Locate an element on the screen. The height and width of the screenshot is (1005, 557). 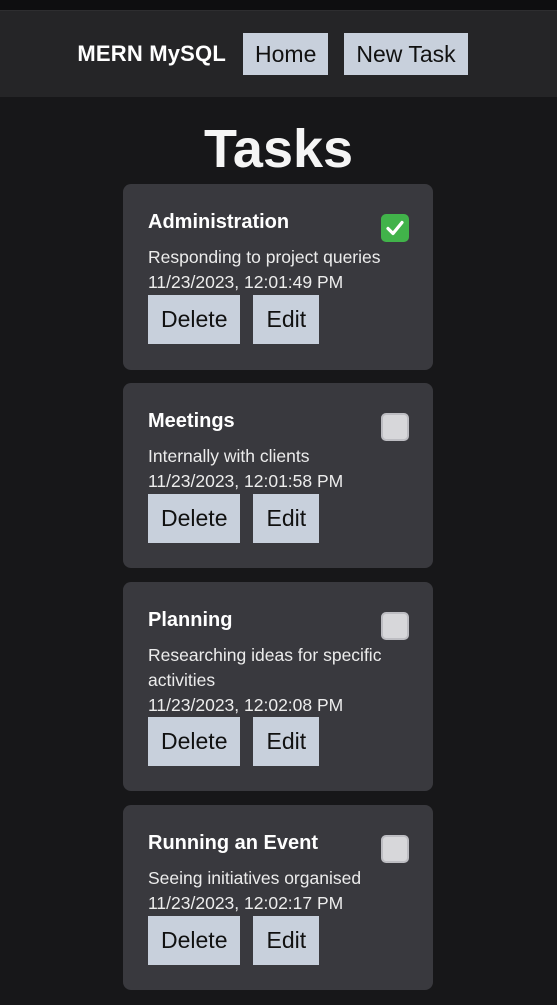
task-title: Meetings is located at coordinates (191, 421).